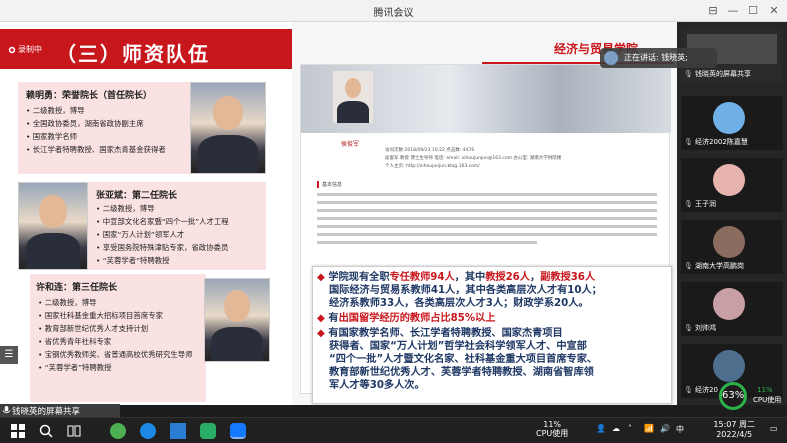 The height and width of the screenshot is (443, 787). I want to click on sidebar-toggle-button: ☰, so click(9, 355).